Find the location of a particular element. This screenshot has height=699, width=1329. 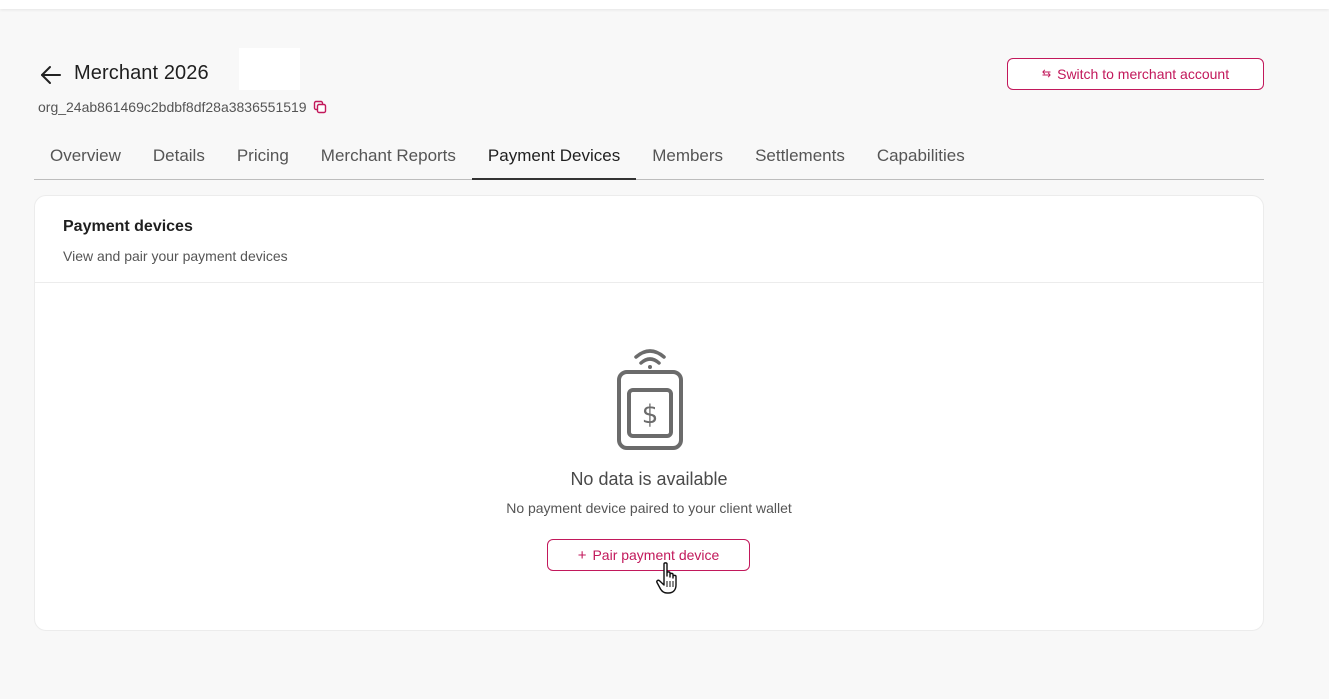

top-bar is located at coordinates (664, 4).